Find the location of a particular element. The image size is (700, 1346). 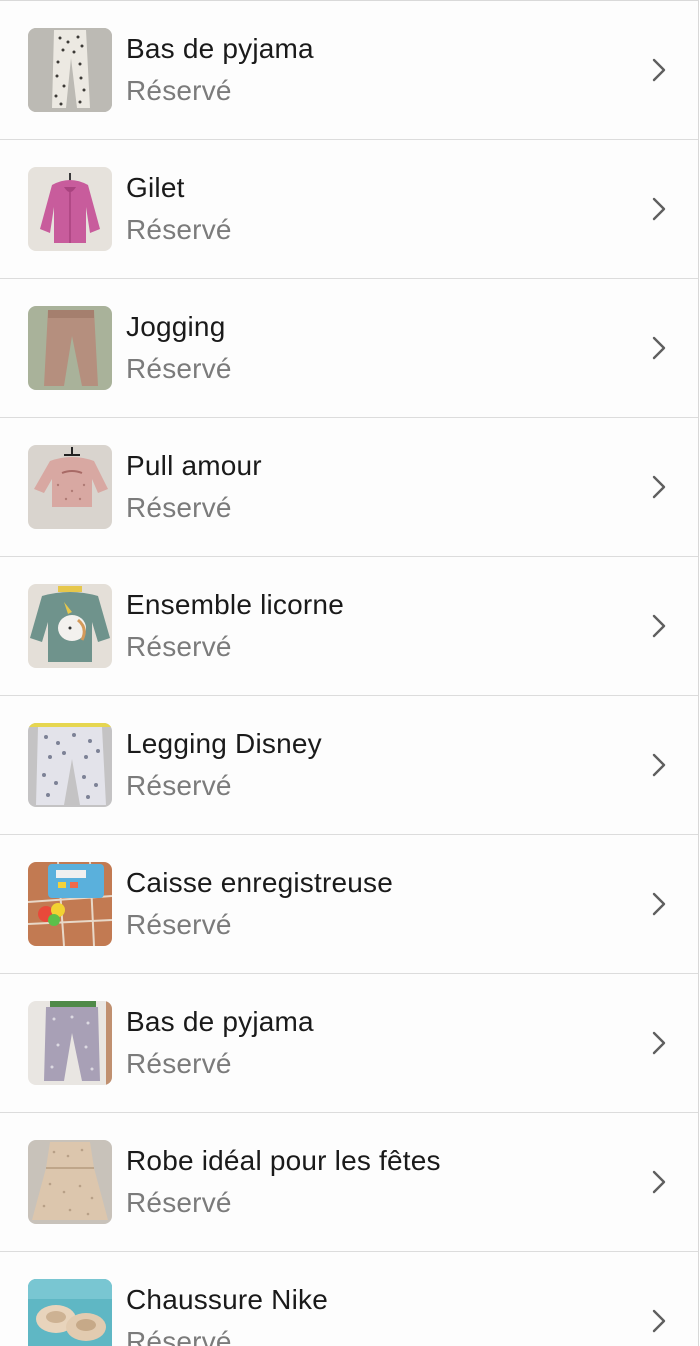

item-title: Pull amour is located at coordinates (194, 465).